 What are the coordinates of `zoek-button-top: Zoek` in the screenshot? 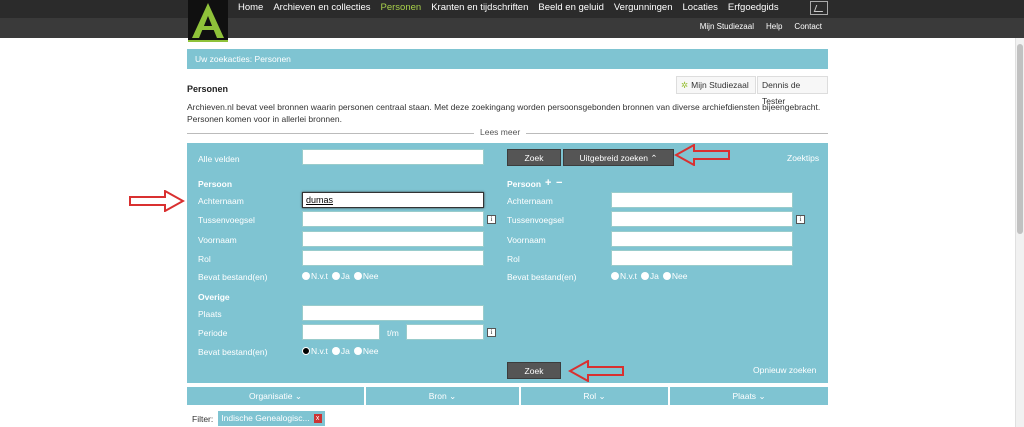 It's located at (534, 157).